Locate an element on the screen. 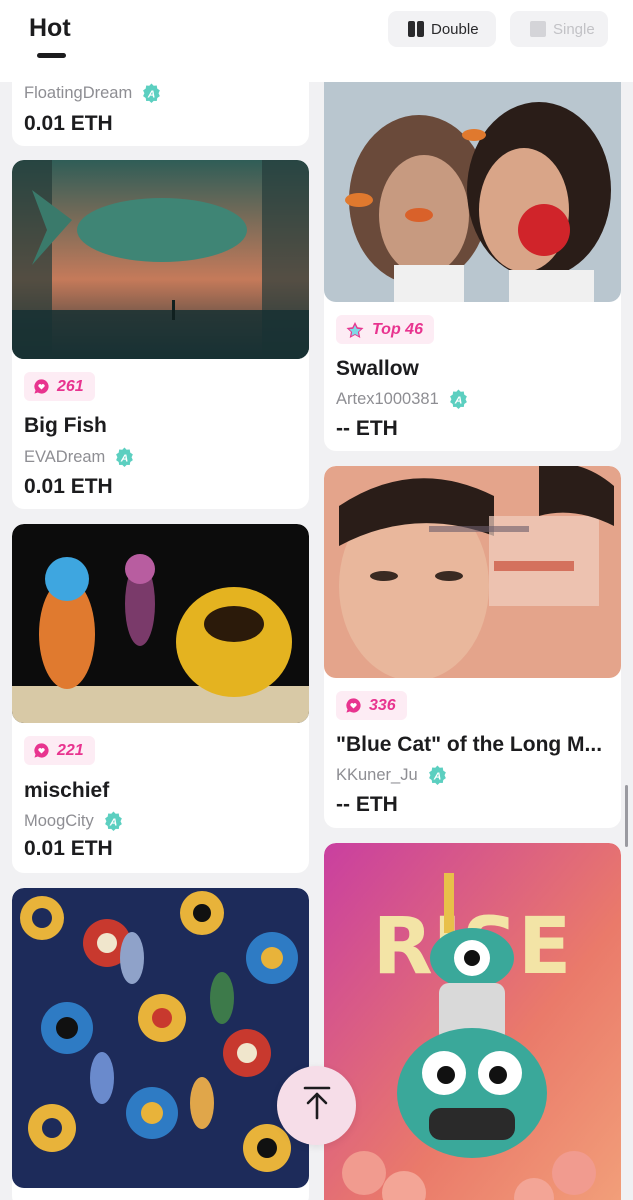  scrollbar-thumb is located at coordinates (626, 816).